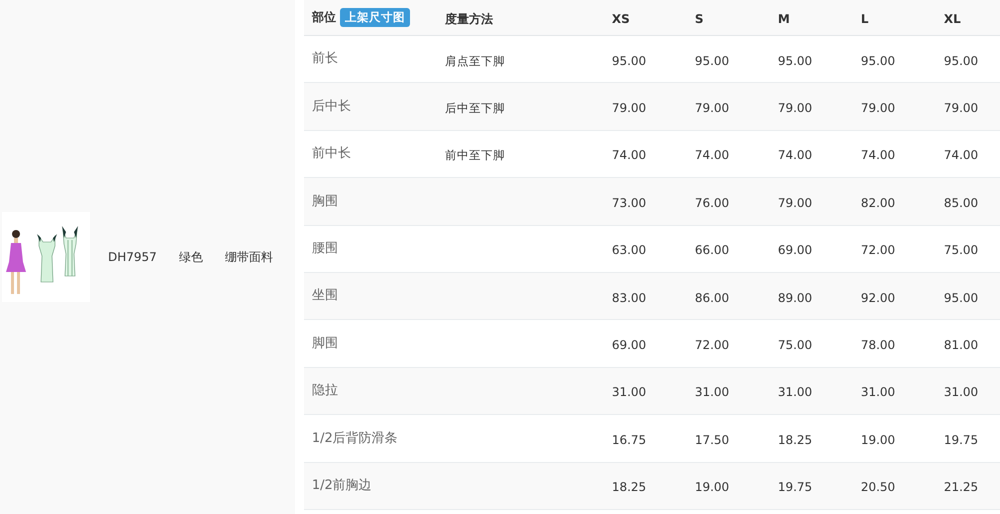 The image size is (1000, 514). Describe the element at coordinates (864, 19) in the screenshot. I see `column-header: L` at that location.